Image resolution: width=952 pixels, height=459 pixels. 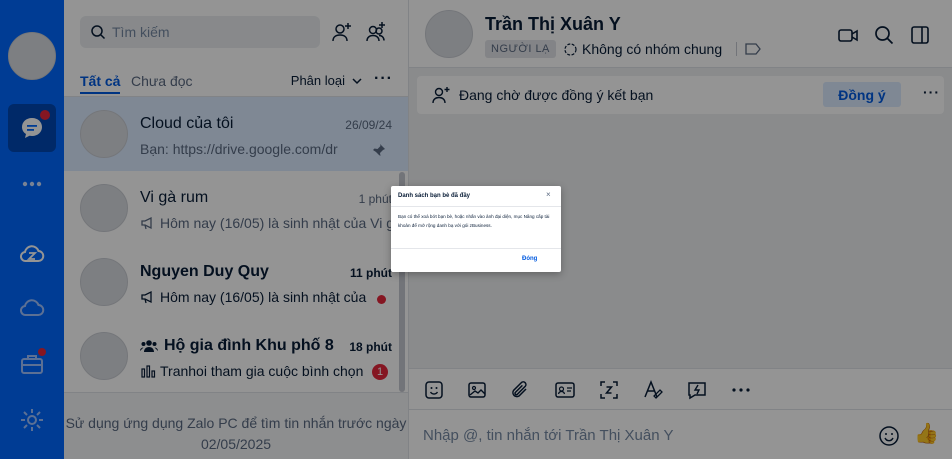 What do you see at coordinates (434, 196) in the screenshot?
I see `dialog-title: Danh sách bạn bè đã đầy` at bounding box center [434, 196].